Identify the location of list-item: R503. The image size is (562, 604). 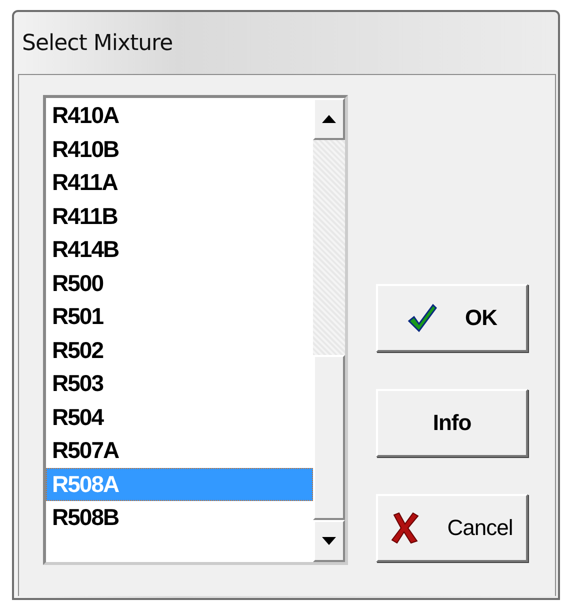
(179, 383).